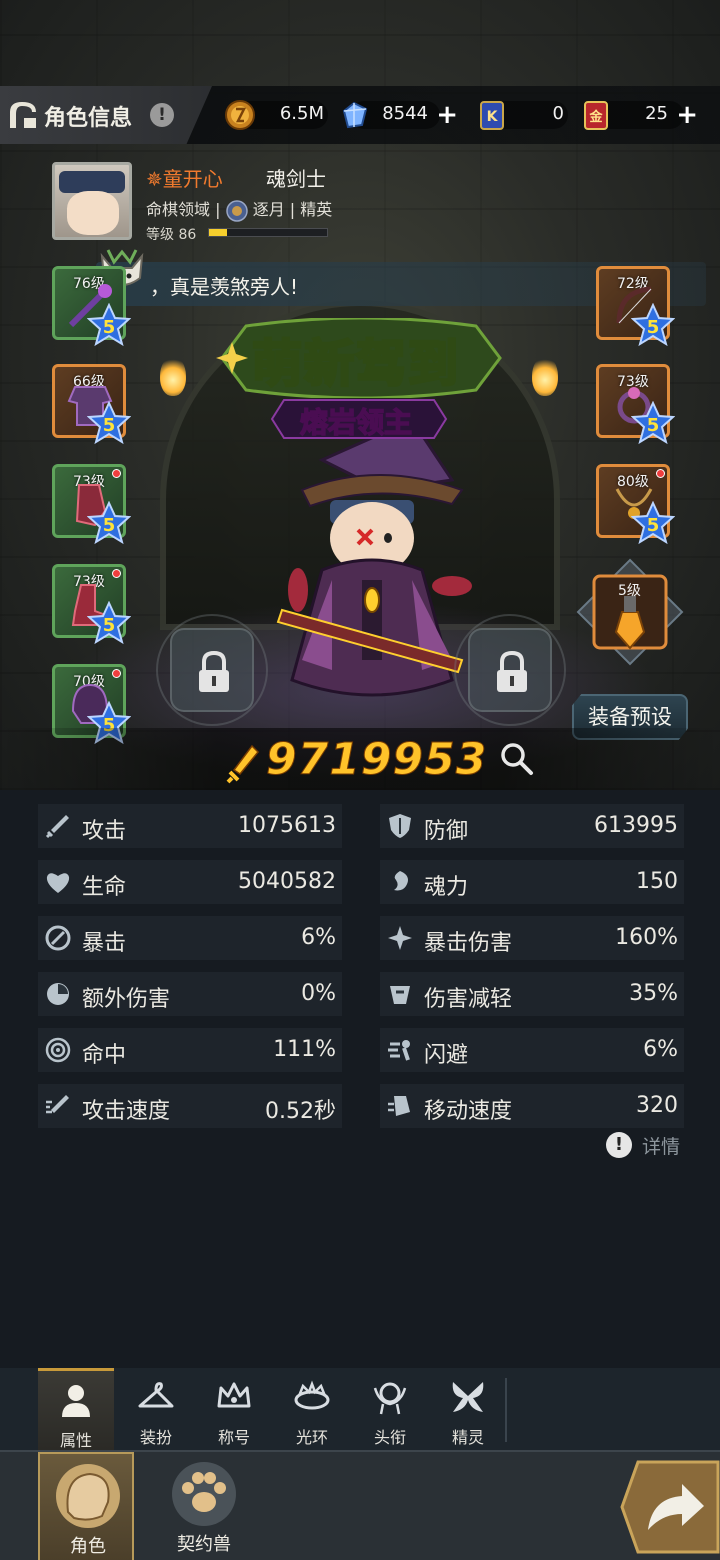 The height and width of the screenshot is (1560, 720). What do you see at coordinates (532, 1050) in the screenshot?
I see `stat-dodge: 闪避 6%` at bounding box center [532, 1050].